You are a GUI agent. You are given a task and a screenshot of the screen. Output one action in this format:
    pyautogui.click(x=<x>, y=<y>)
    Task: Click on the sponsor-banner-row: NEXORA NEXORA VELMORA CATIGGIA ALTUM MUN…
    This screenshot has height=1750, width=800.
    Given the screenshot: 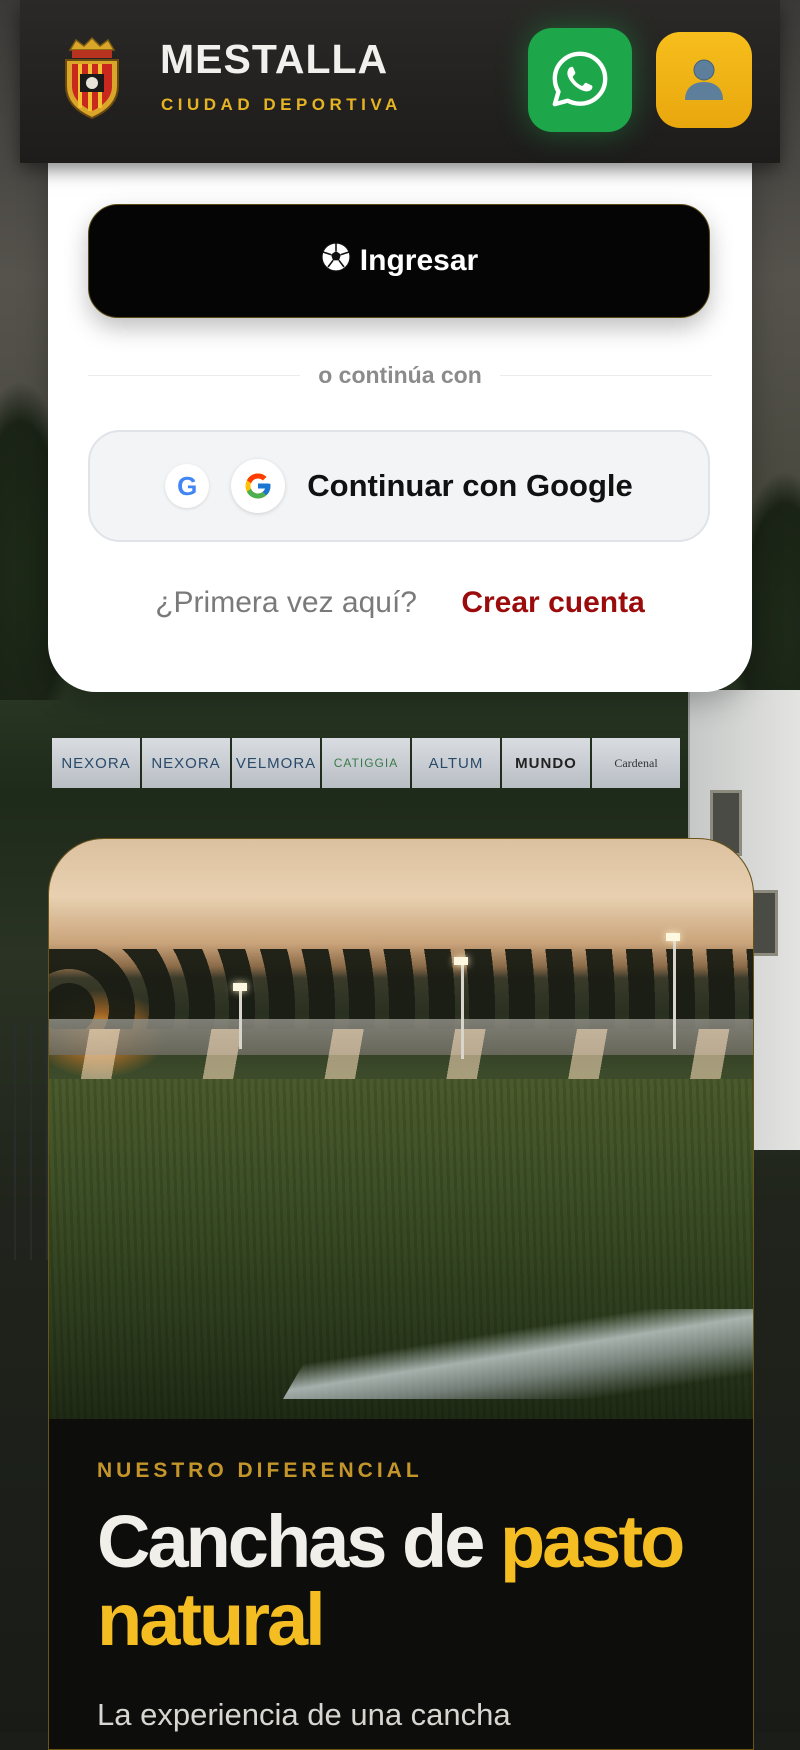 What is the action you would take?
    pyautogui.click(x=367, y=763)
    